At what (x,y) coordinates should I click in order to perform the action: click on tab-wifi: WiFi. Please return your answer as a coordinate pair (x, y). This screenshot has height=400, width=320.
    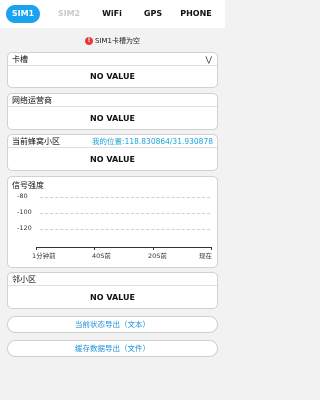
    Looking at the image, I should click on (112, 14).